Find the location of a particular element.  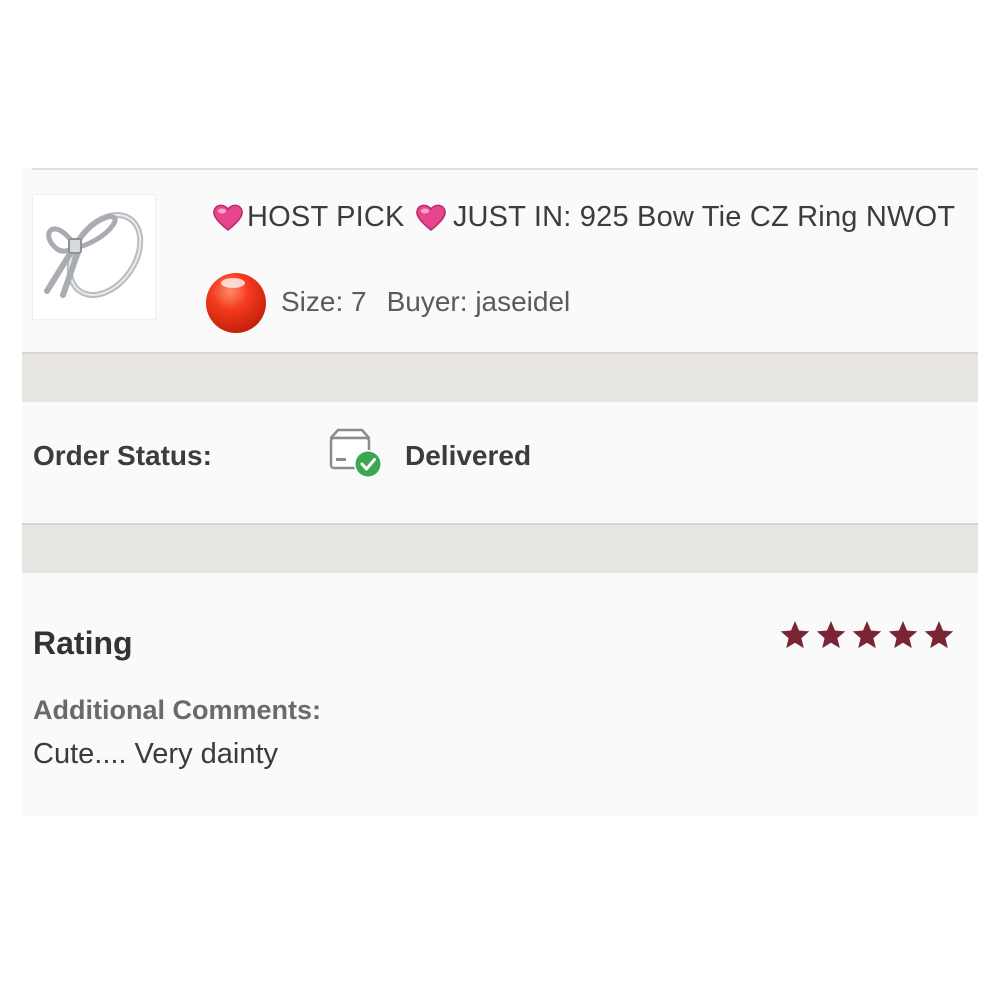

product-meta: Size: 7 Buyer: jaseidel is located at coordinates (585, 302).